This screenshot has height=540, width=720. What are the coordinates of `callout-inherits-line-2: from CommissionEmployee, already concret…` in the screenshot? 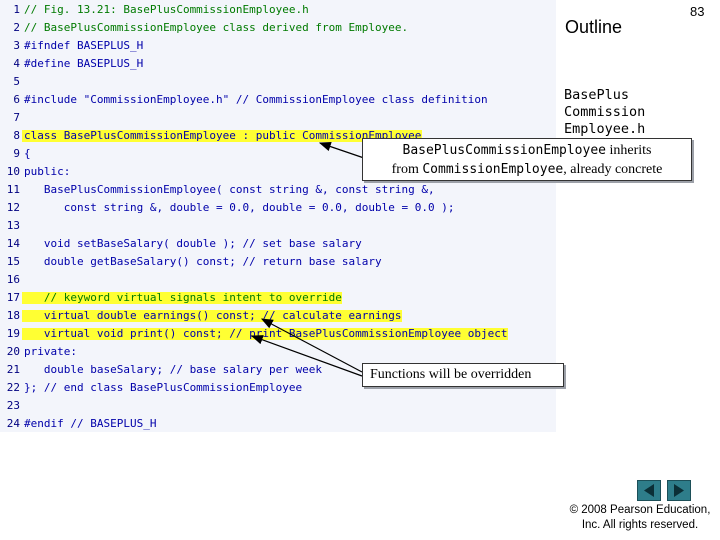 It's located at (527, 169).